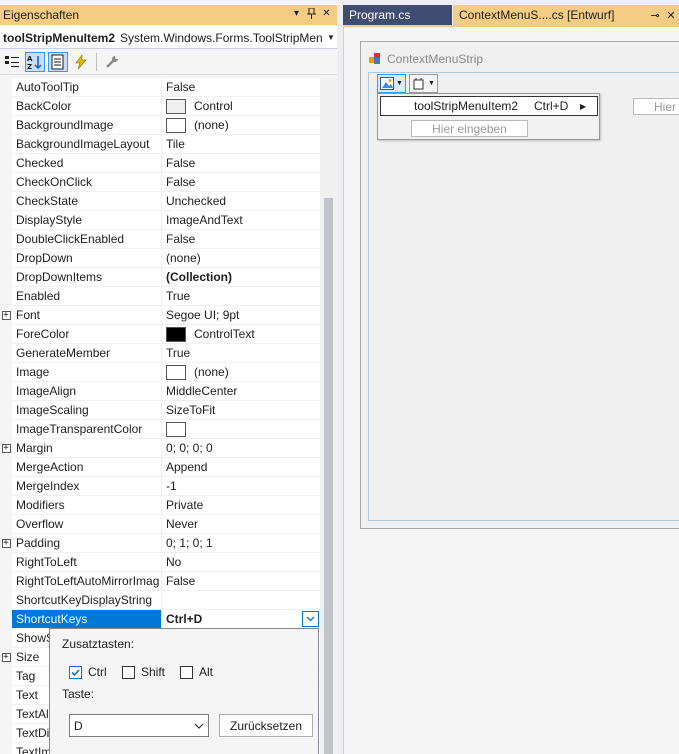 The image size is (679, 754). What do you see at coordinates (266, 725) in the screenshot?
I see `reset-button: Zurücksetzen` at bounding box center [266, 725].